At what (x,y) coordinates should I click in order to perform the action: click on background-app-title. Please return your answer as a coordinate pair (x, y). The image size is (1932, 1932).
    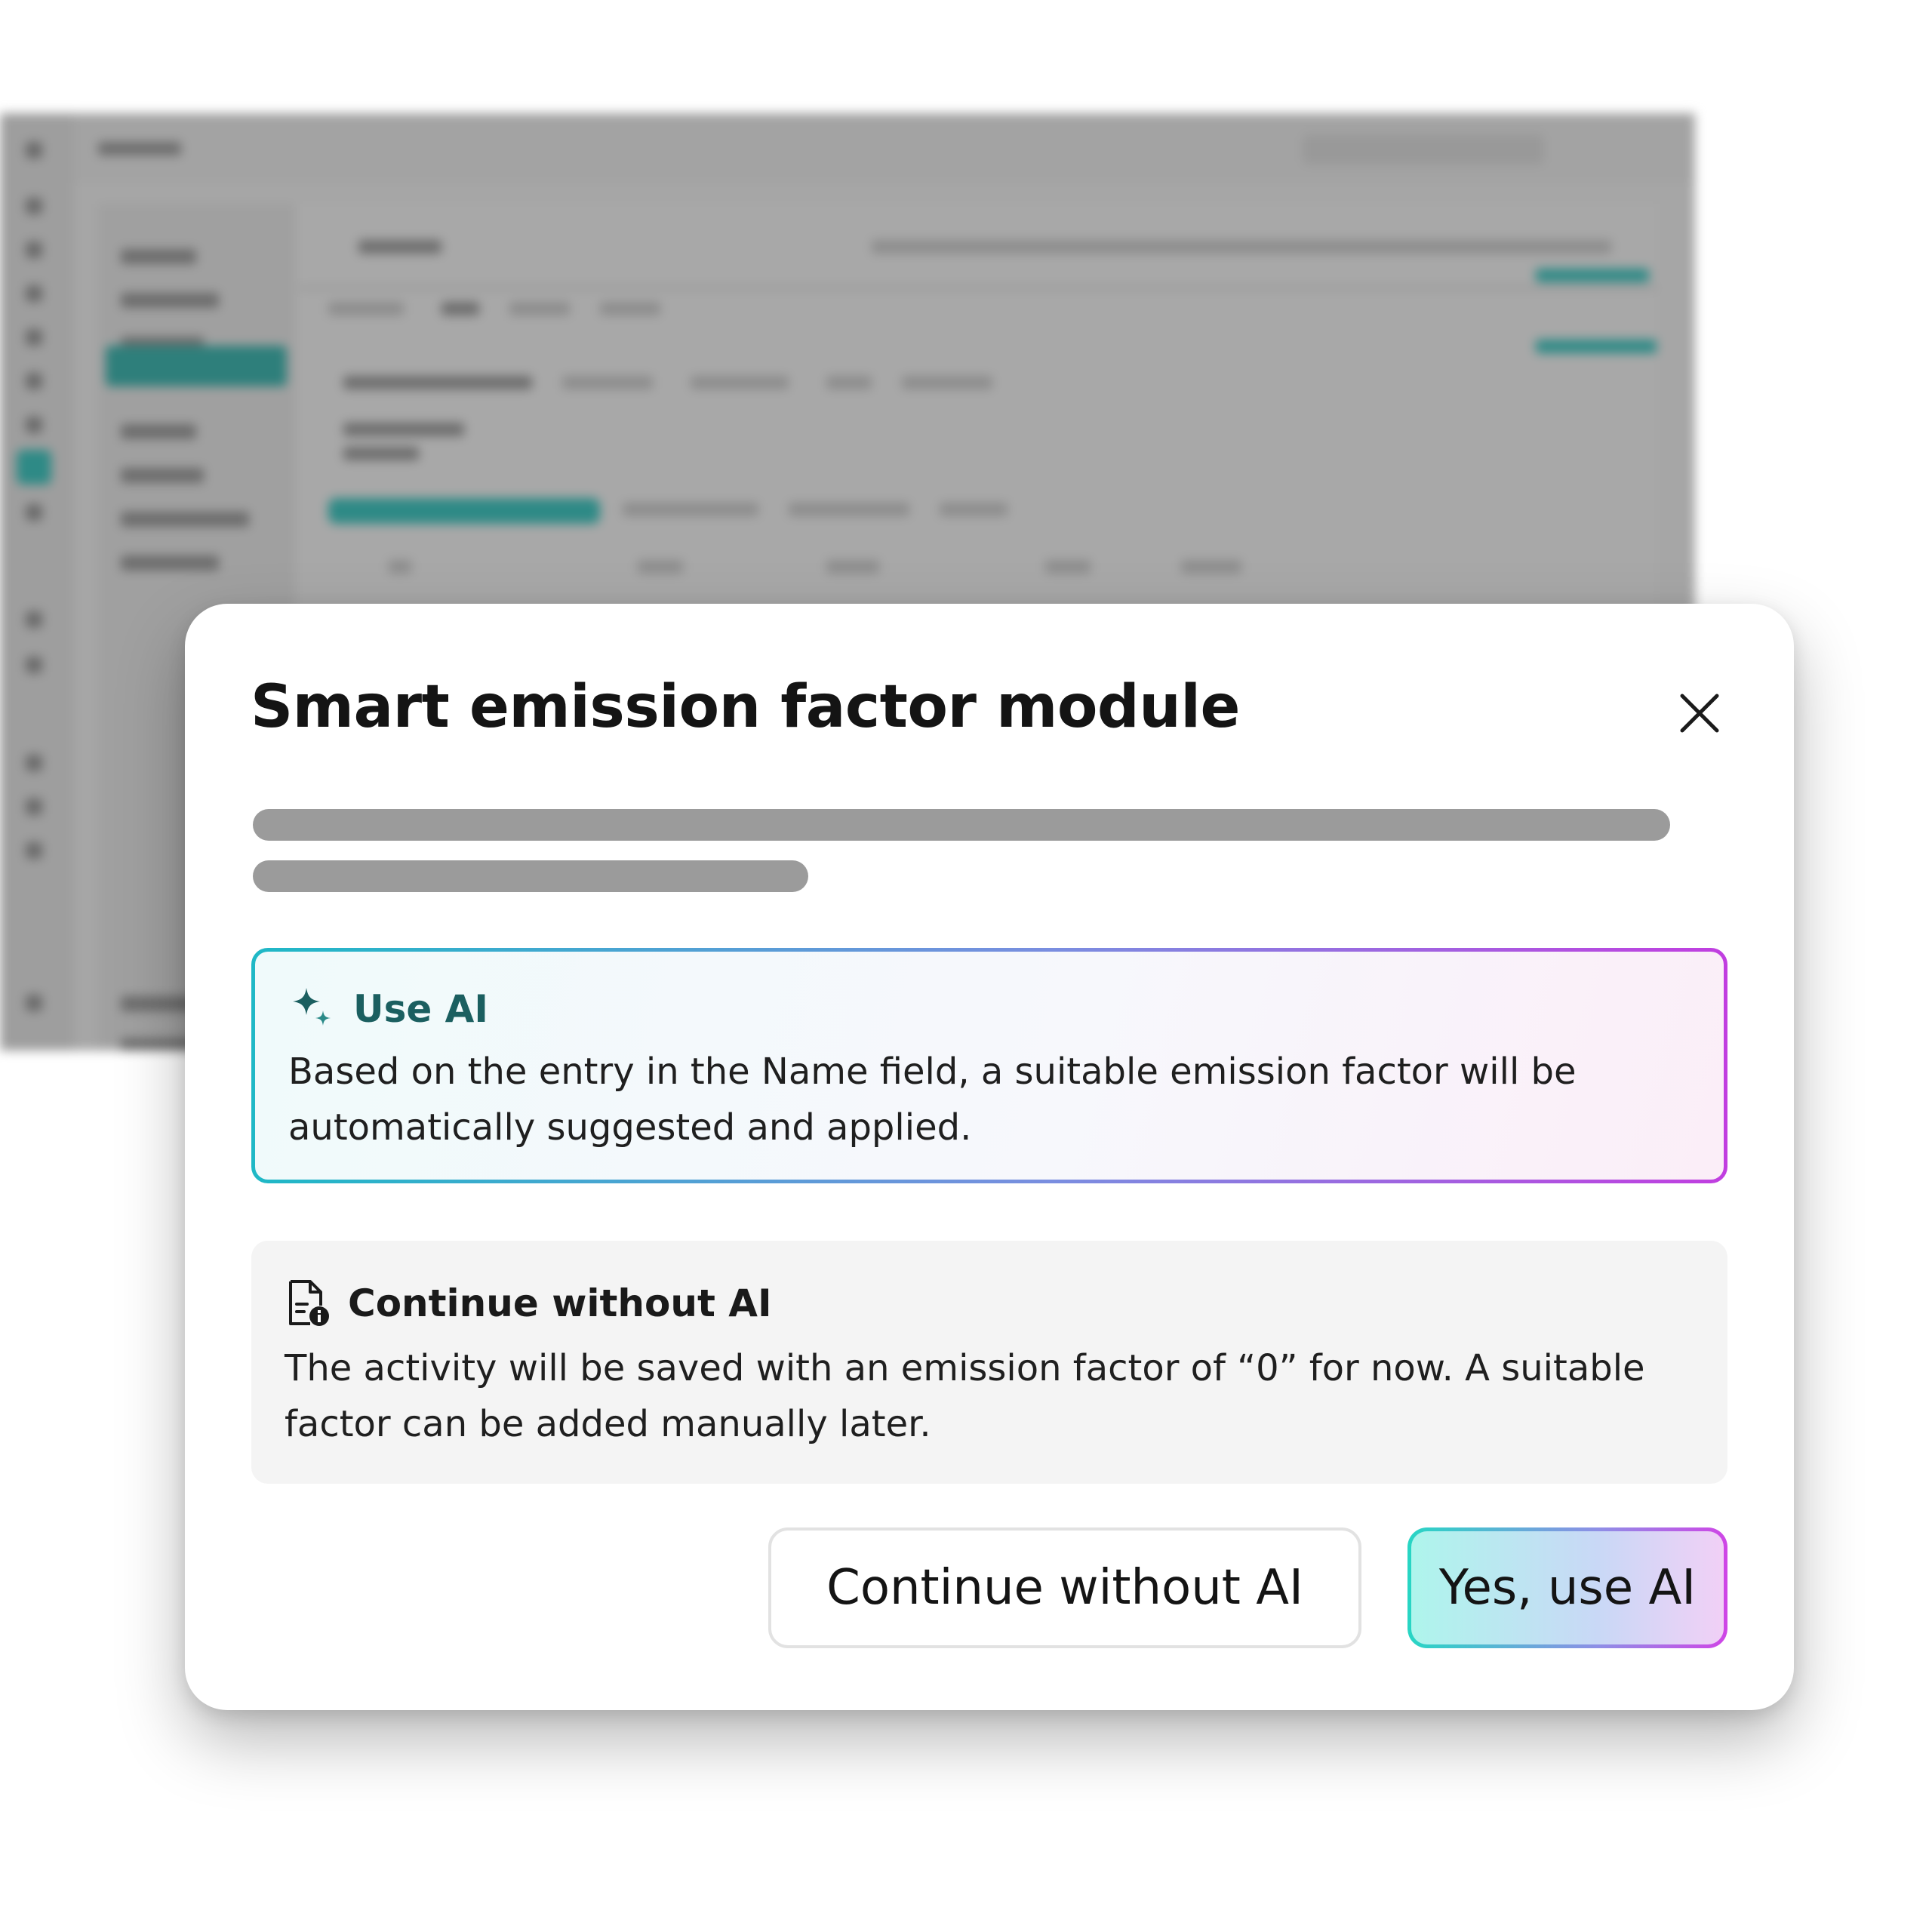
    Looking at the image, I should click on (139, 148).